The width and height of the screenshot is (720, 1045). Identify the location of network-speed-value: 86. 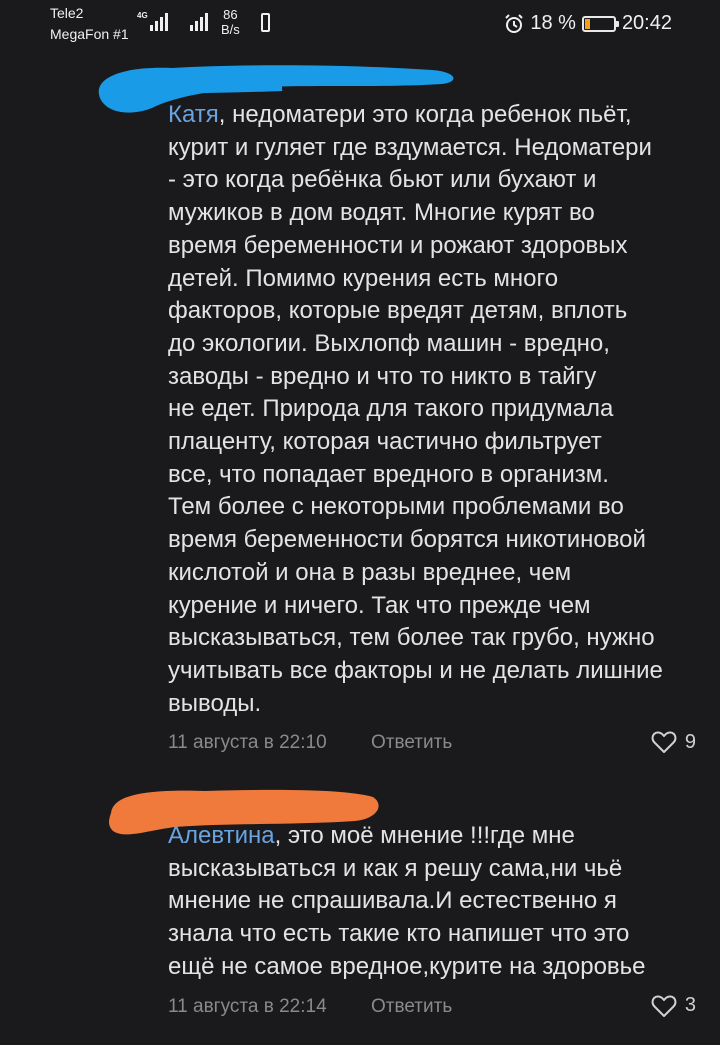
(230, 14).